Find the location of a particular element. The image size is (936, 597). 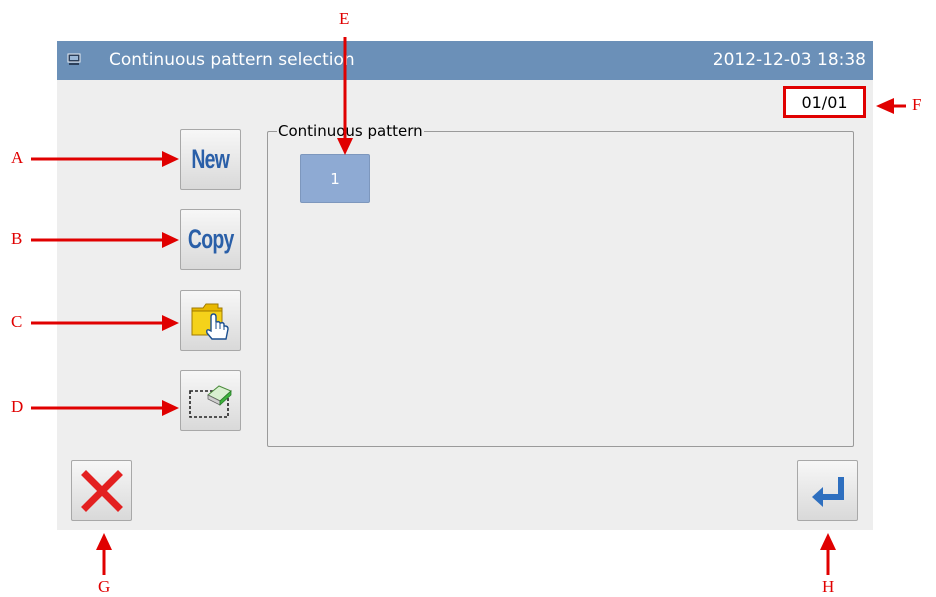

callout-h: H is located at coordinates (828, 586).